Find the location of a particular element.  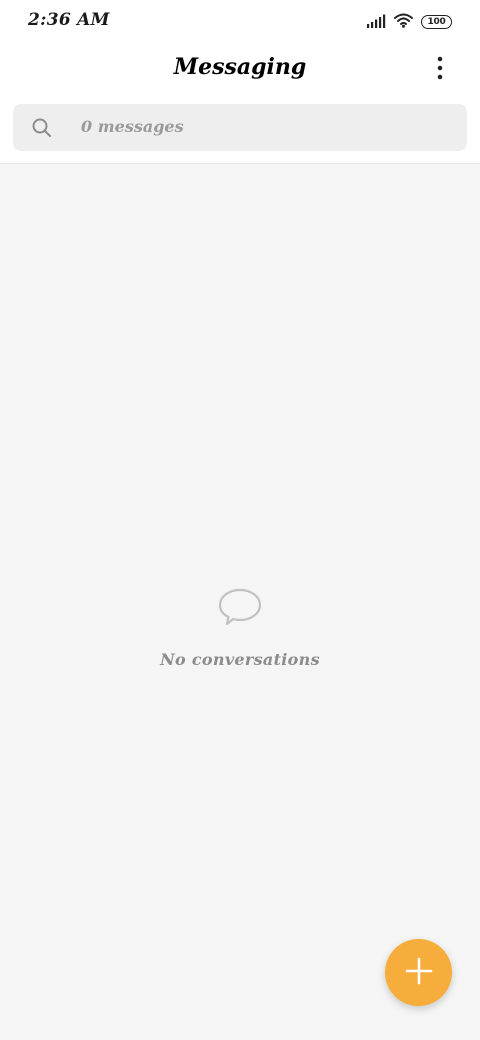

page-title: Messaging is located at coordinates (240, 67).